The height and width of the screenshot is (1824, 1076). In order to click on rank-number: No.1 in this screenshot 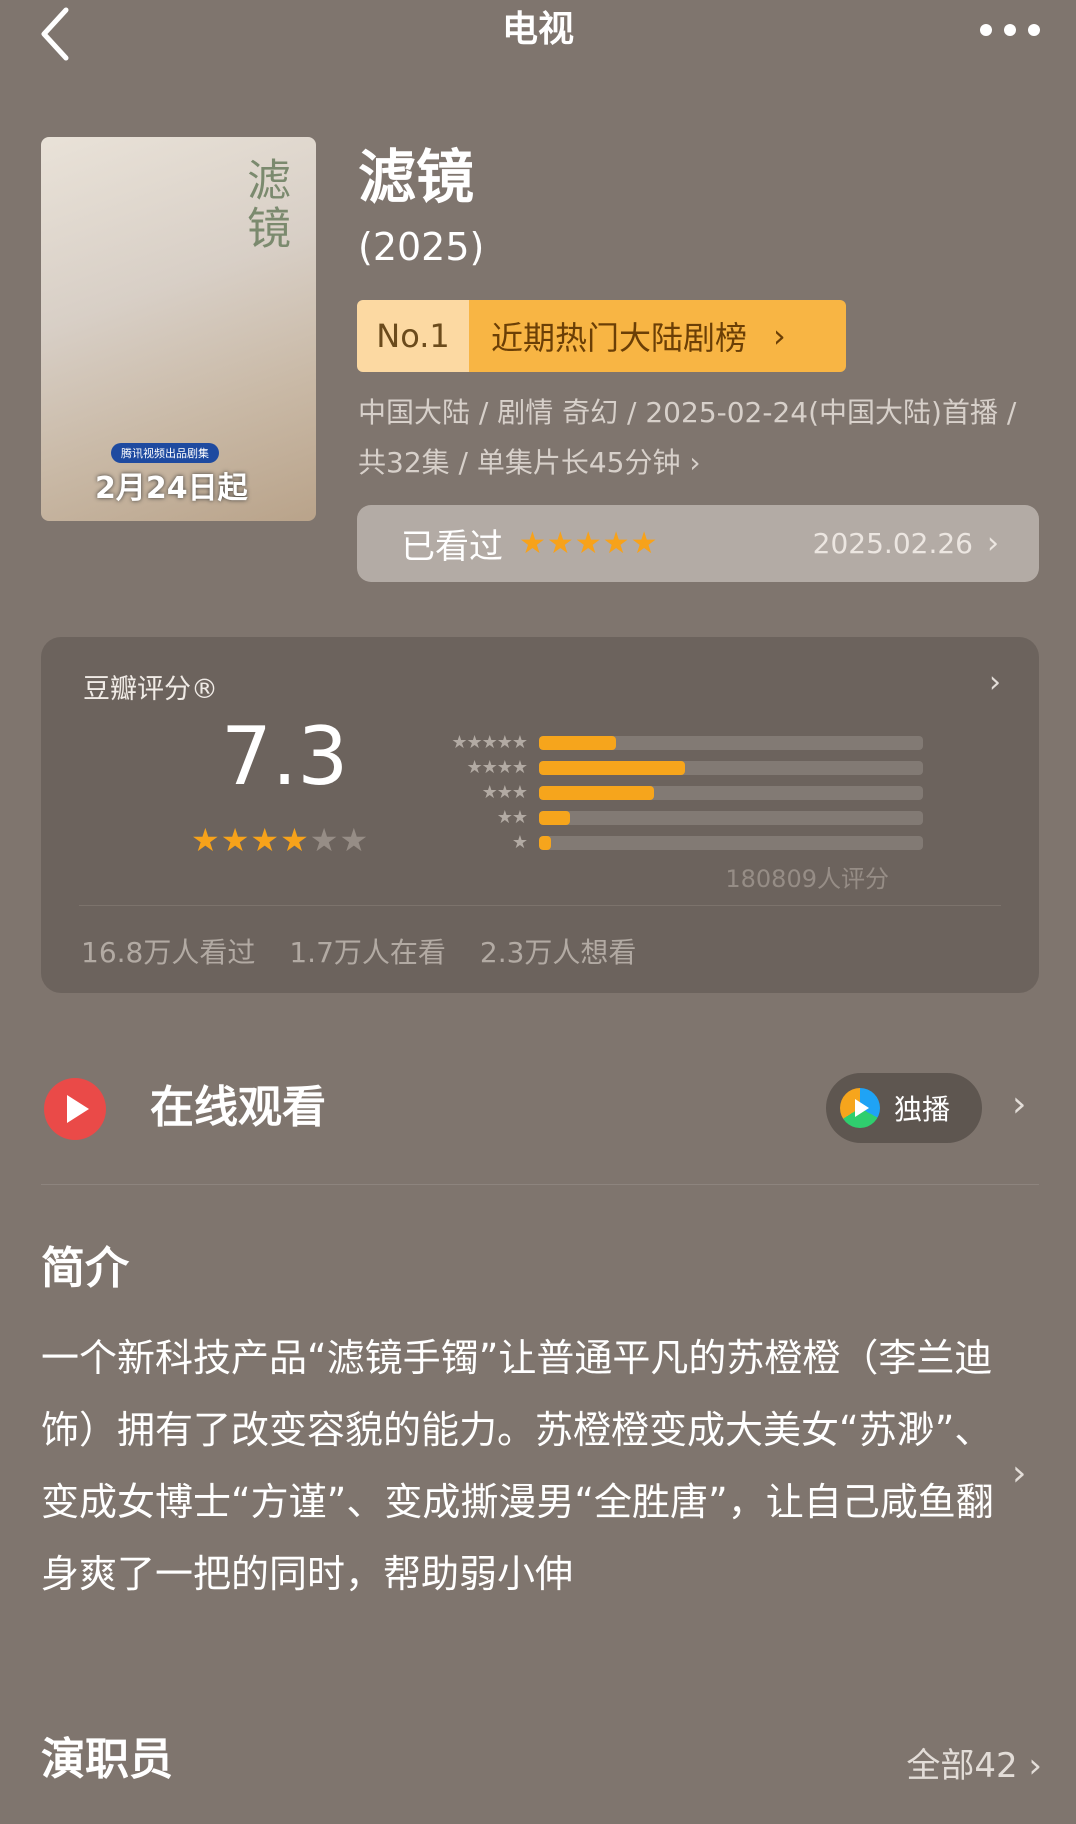, I will do `click(413, 336)`.